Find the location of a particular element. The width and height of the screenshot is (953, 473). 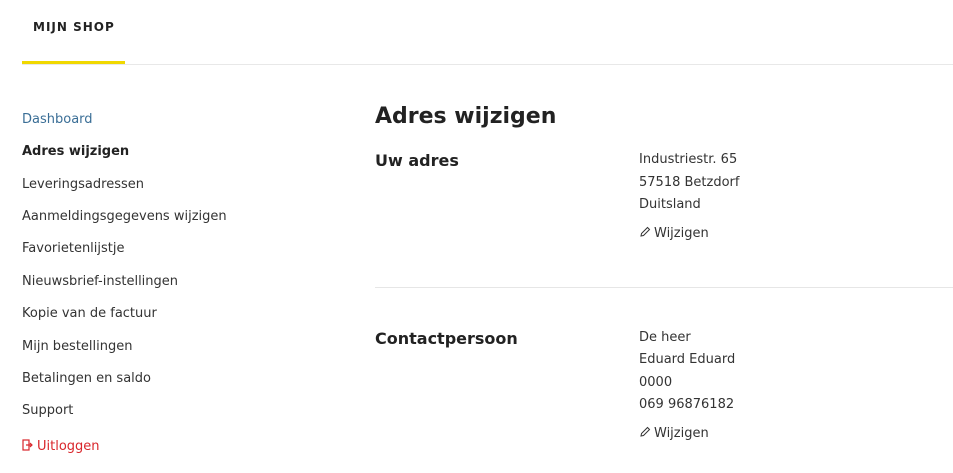

sidebar-item-favorietenlijstje: Favorietenlijstje is located at coordinates (73, 248).